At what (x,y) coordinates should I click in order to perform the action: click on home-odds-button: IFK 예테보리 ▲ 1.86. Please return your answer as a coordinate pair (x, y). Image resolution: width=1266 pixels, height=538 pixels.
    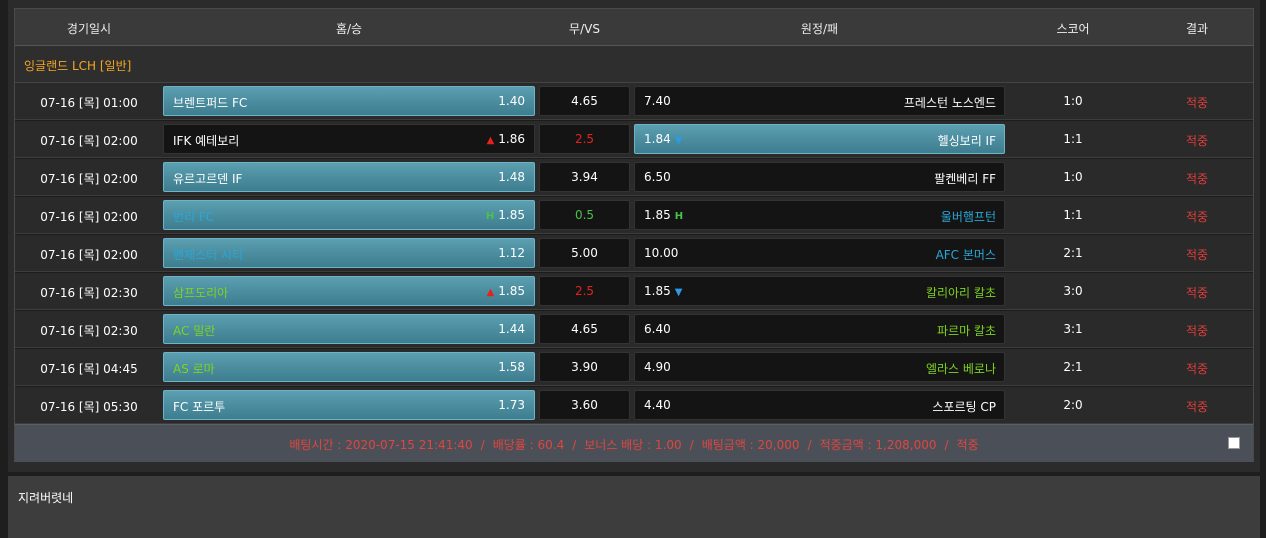
    Looking at the image, I should click on (349, 139).